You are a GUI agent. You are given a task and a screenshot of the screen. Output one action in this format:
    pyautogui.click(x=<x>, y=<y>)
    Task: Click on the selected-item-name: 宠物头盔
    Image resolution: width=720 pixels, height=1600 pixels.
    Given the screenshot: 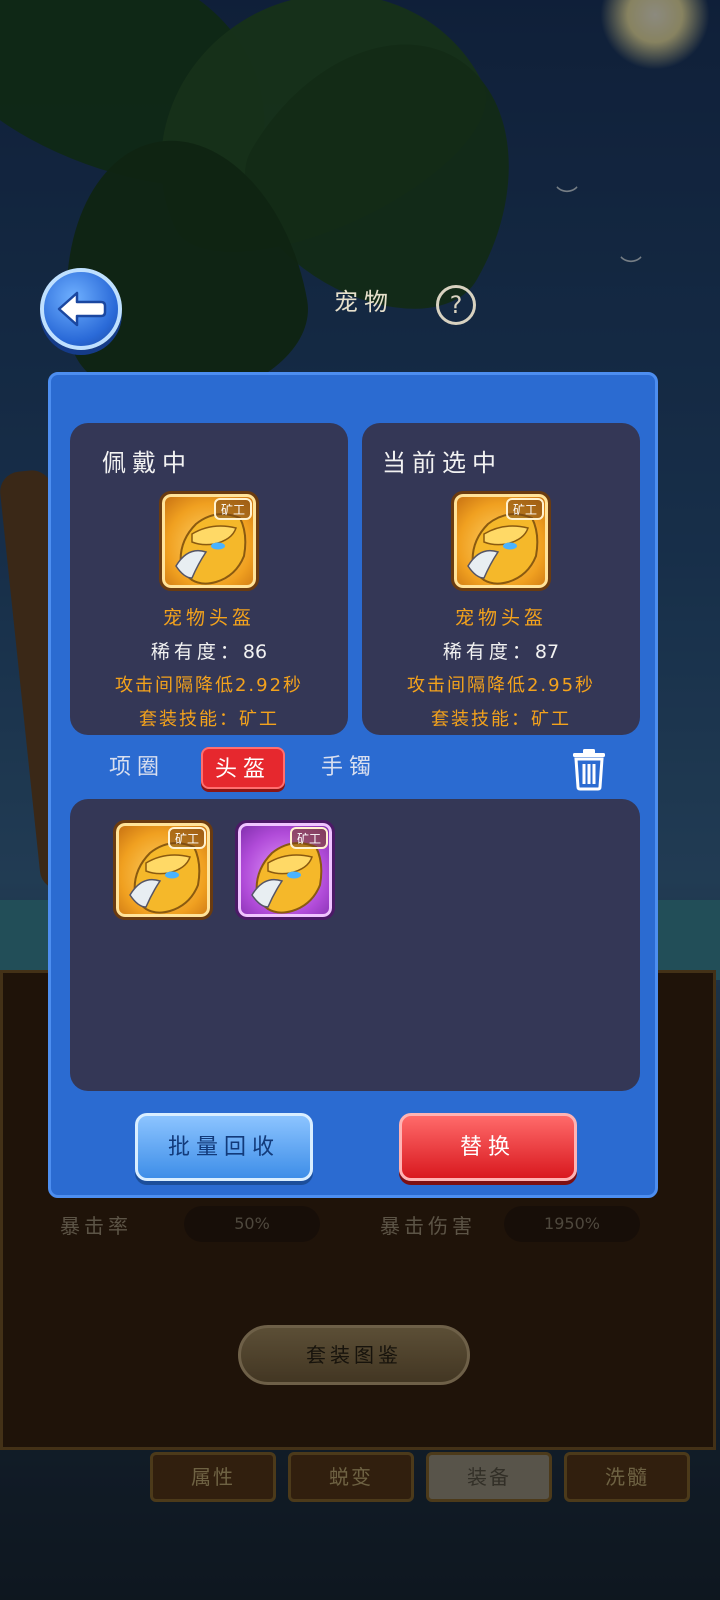 What is the action you would take?
    pyautogui.click(x=500, y=618)
    